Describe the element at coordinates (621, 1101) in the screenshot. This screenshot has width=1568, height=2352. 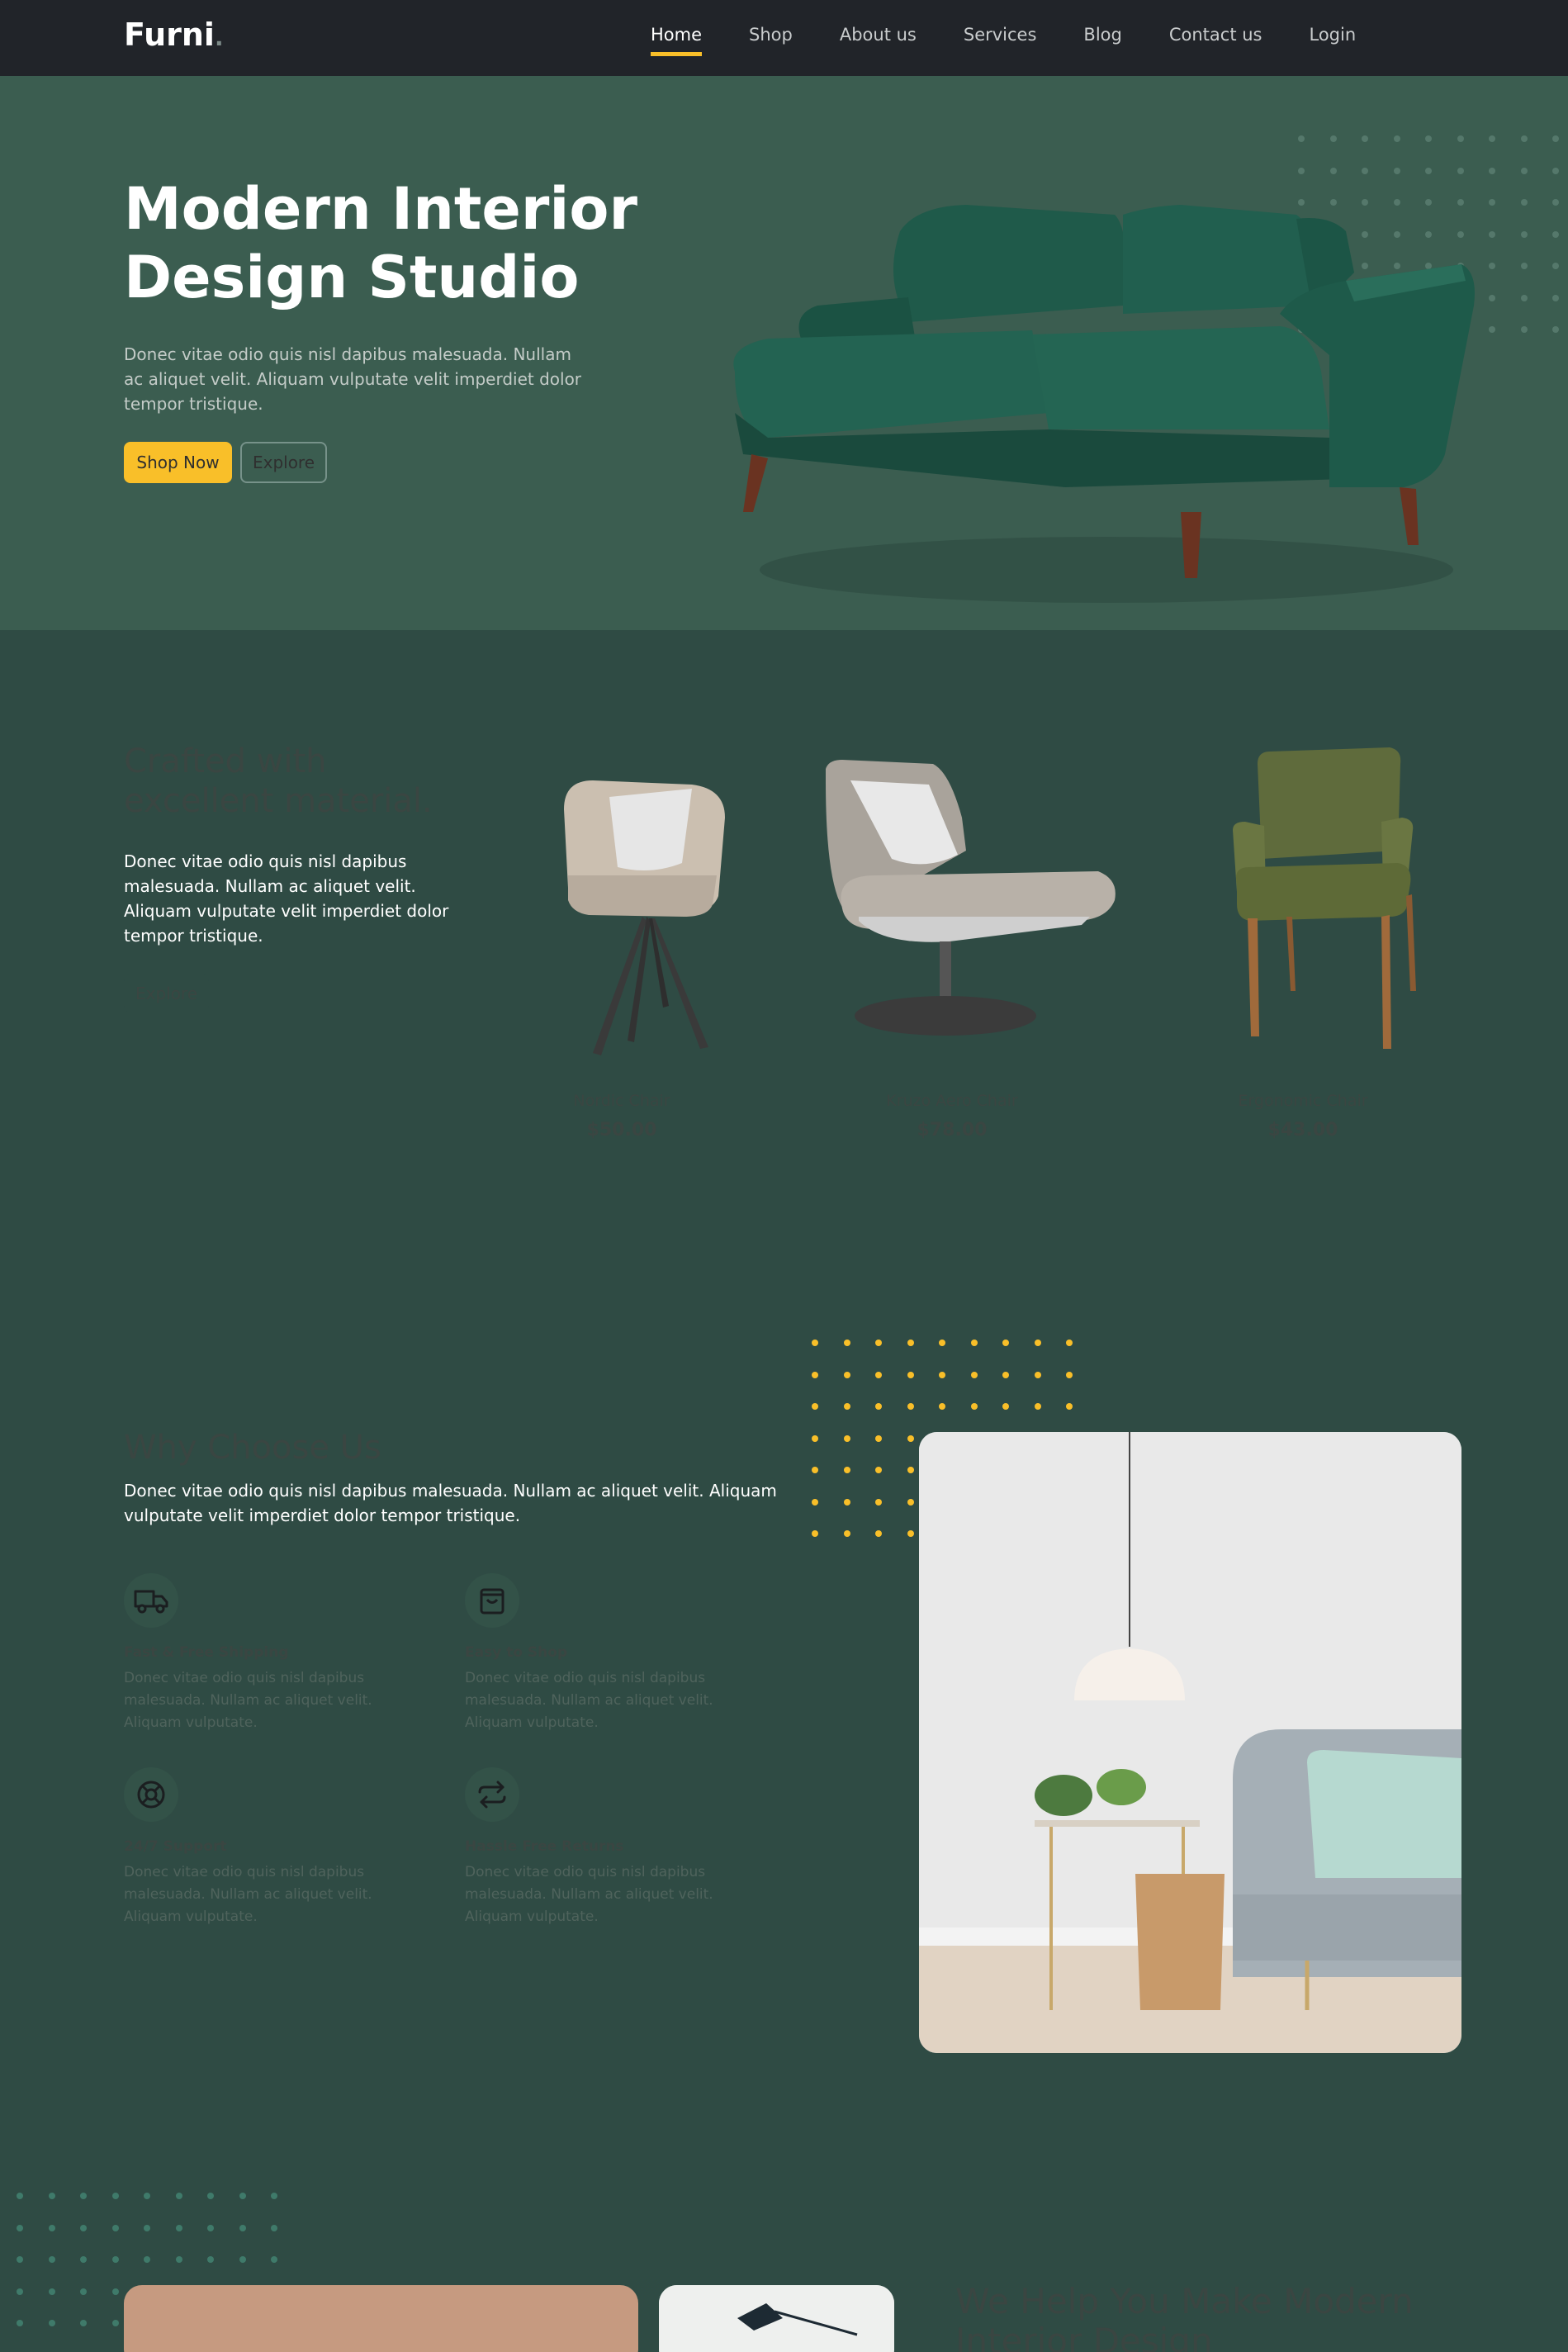
I see `product-name: Nordic Chair` at that location.